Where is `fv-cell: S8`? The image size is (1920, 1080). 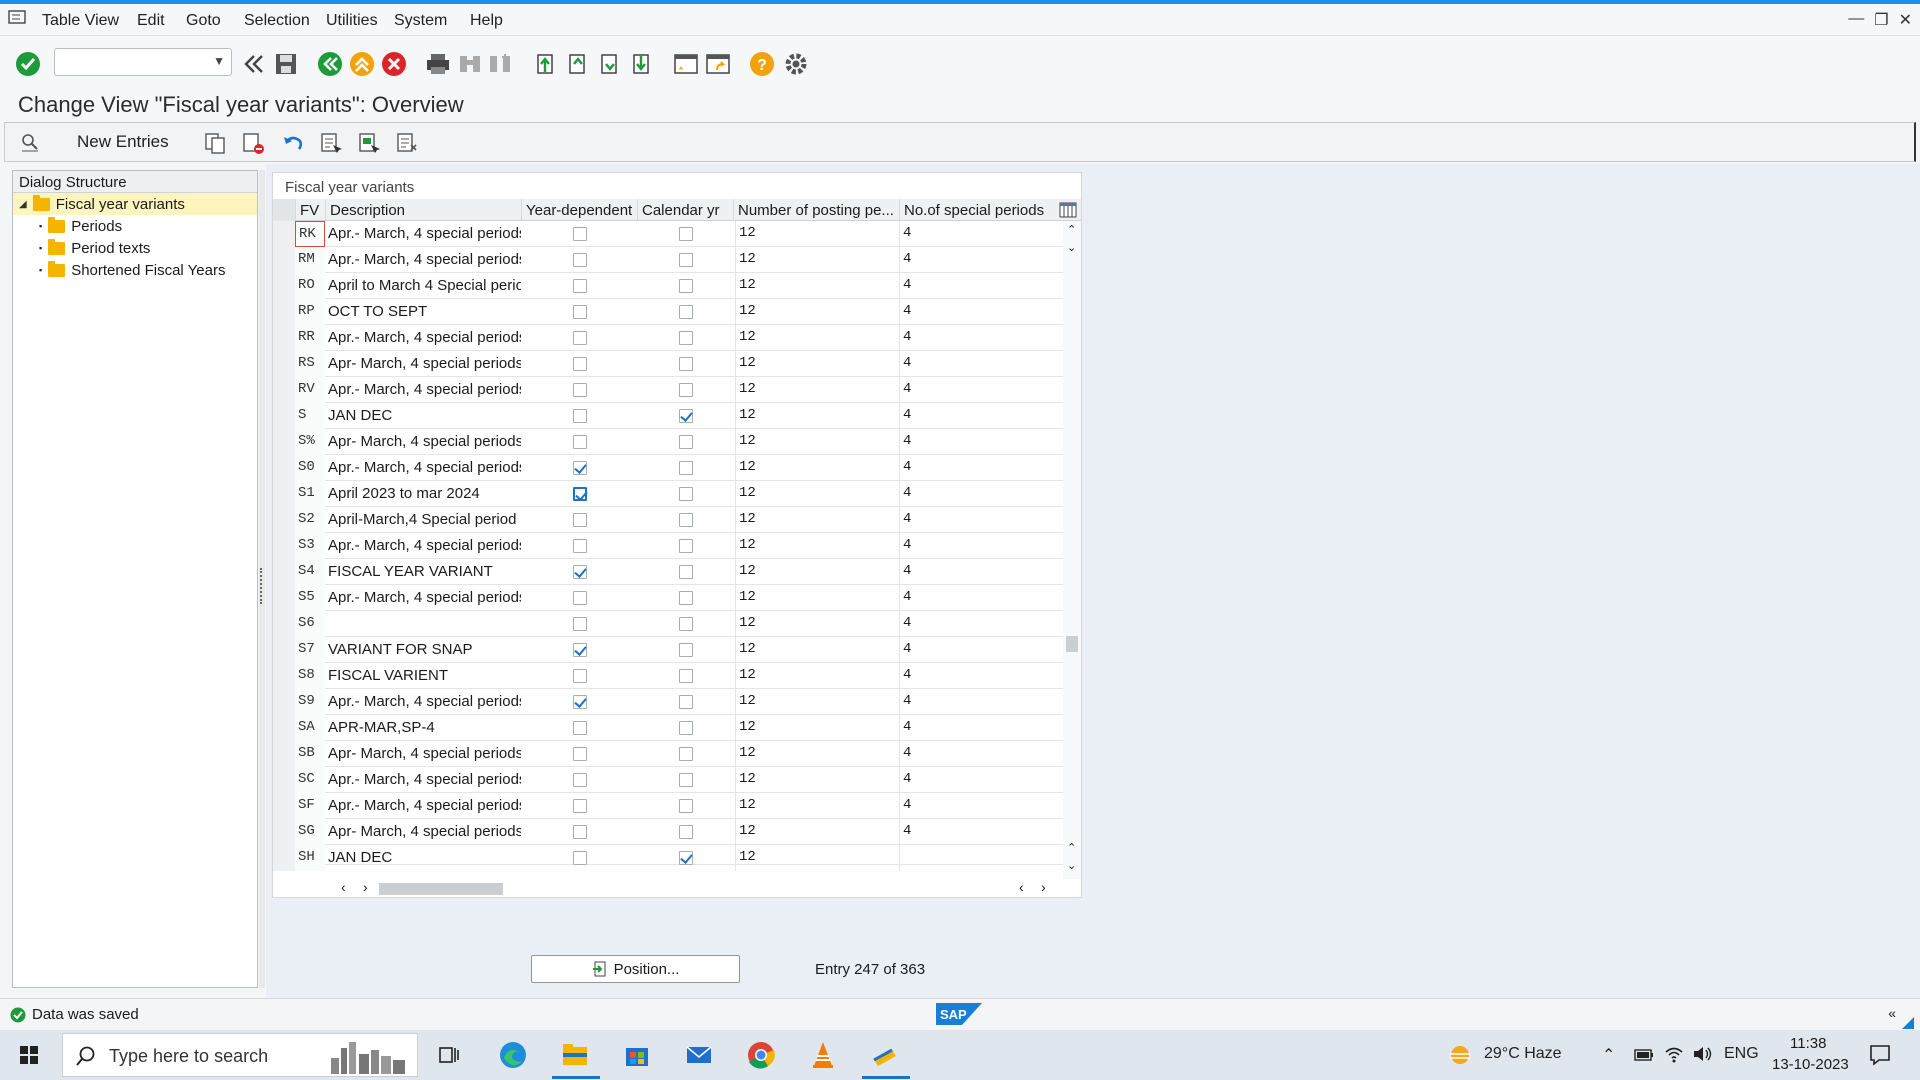
fv-cell: S8 is located at coordinates (310, 676).